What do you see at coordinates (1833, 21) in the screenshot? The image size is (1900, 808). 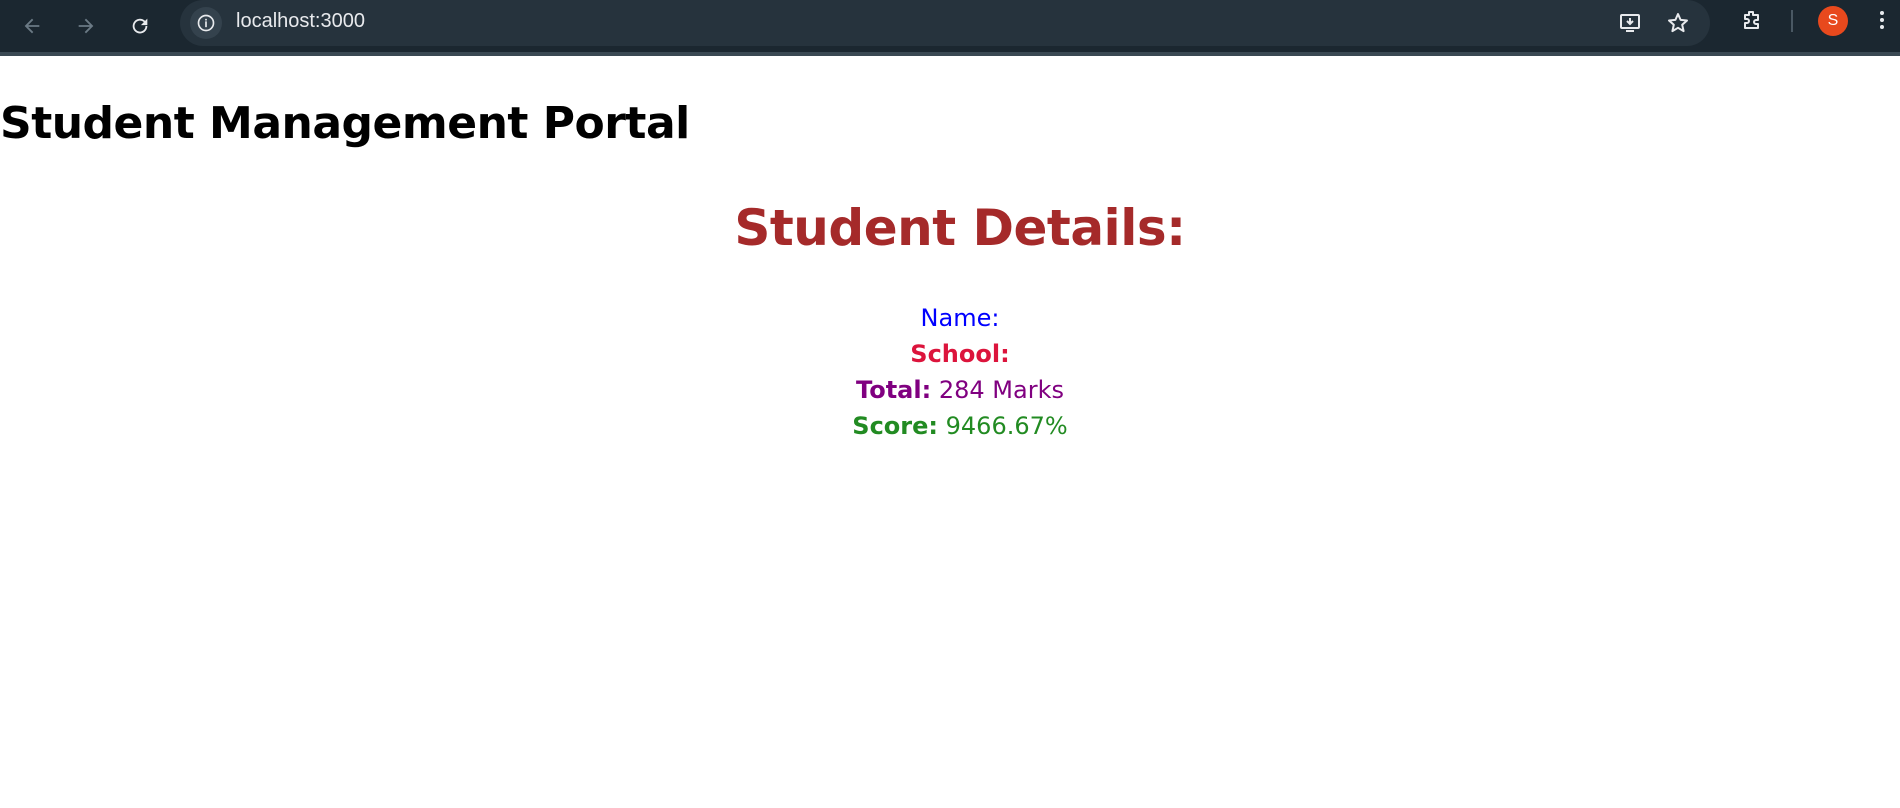 I see `profile-avatar: S` at bounding box center [1833, 21].